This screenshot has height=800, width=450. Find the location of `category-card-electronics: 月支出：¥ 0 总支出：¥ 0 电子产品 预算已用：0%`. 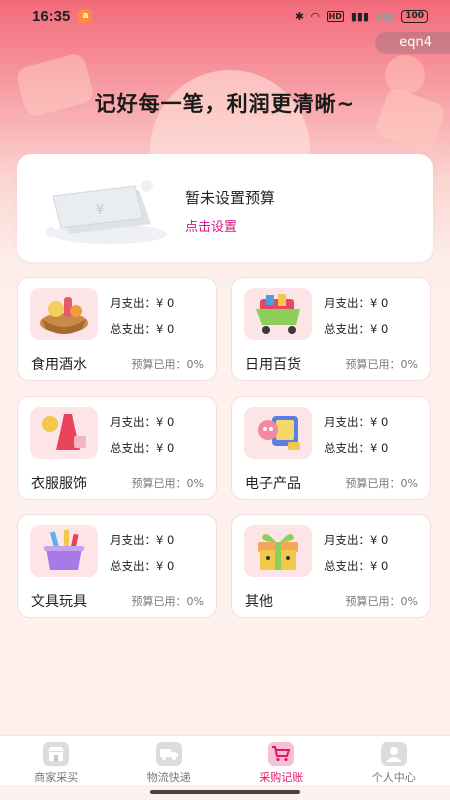

category-card-electronics: 月支出：¥ 0 总支出：¥ 0 电子产品 预算已用：0% is located at coordinates (331, 448).